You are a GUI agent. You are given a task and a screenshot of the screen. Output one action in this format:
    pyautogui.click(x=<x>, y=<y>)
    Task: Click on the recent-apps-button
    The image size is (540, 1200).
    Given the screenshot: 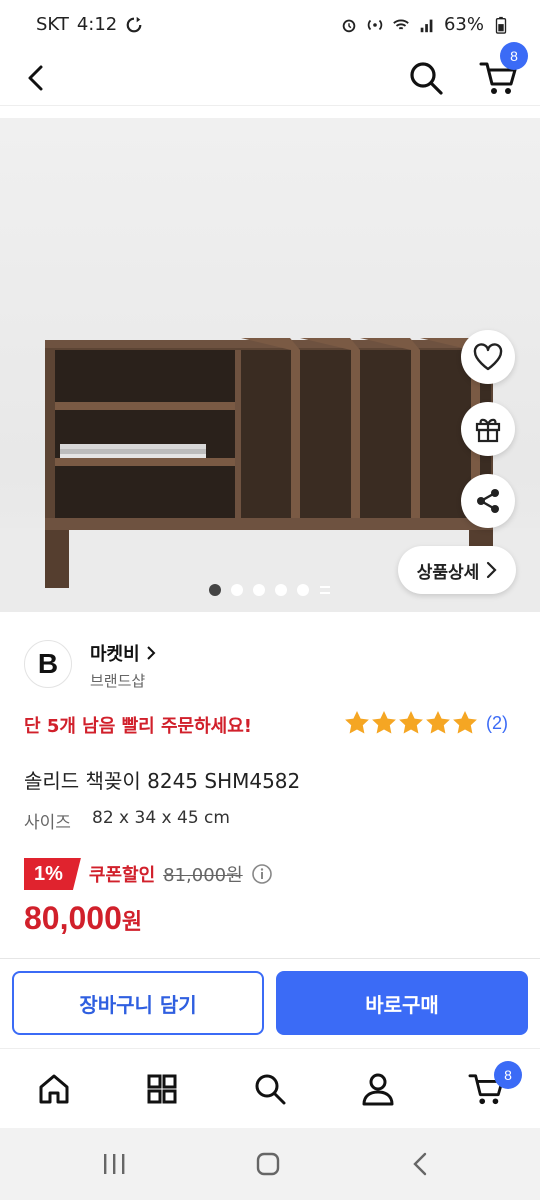 What is the action you would take?
    pyautogui.click(x=114, y=1164)
    